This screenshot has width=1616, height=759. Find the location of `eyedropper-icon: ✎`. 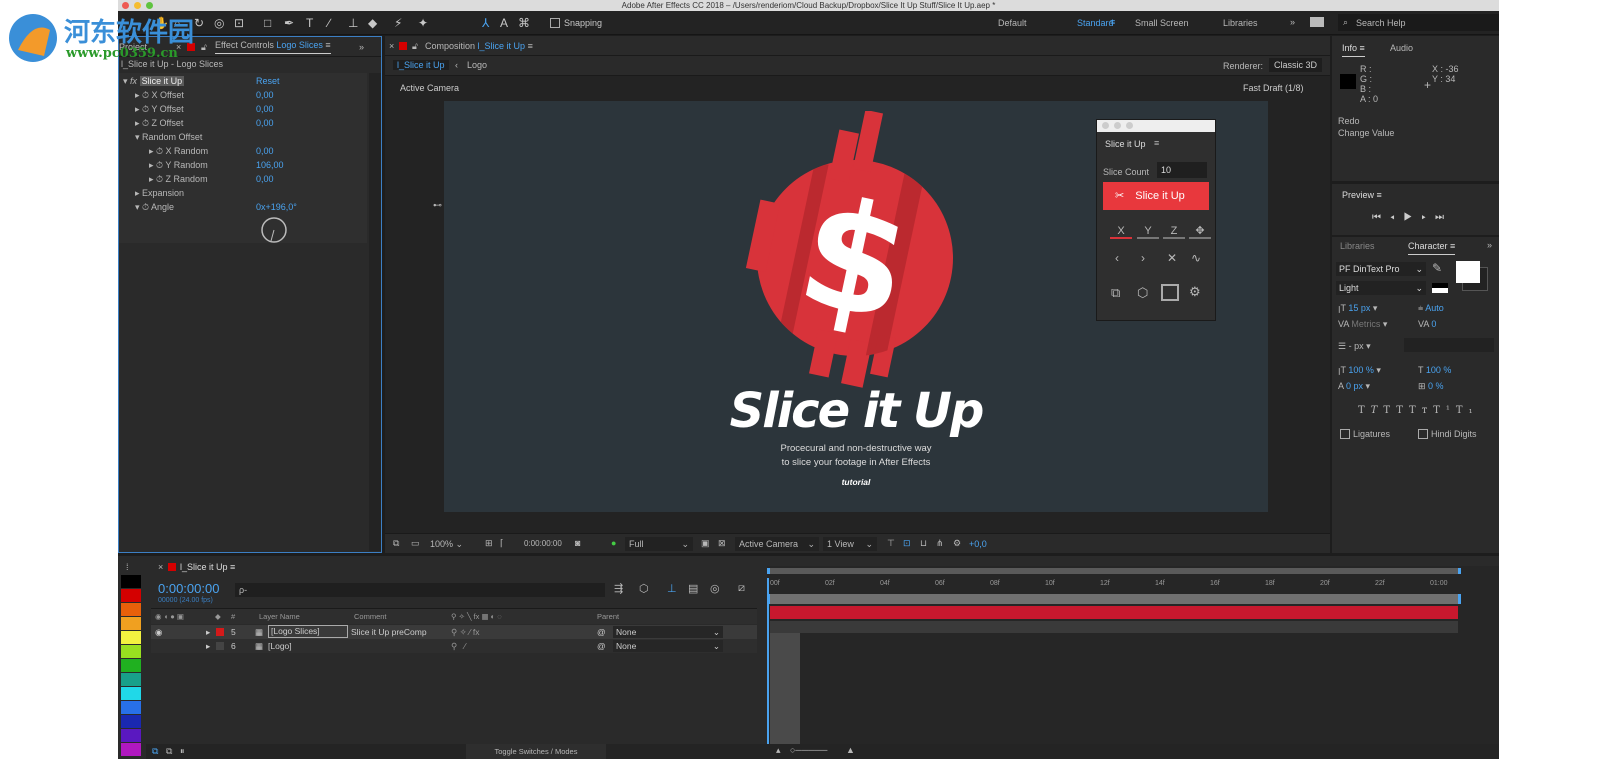

eyedropper-icon: ✎ is located at coordinates (1437, 268).